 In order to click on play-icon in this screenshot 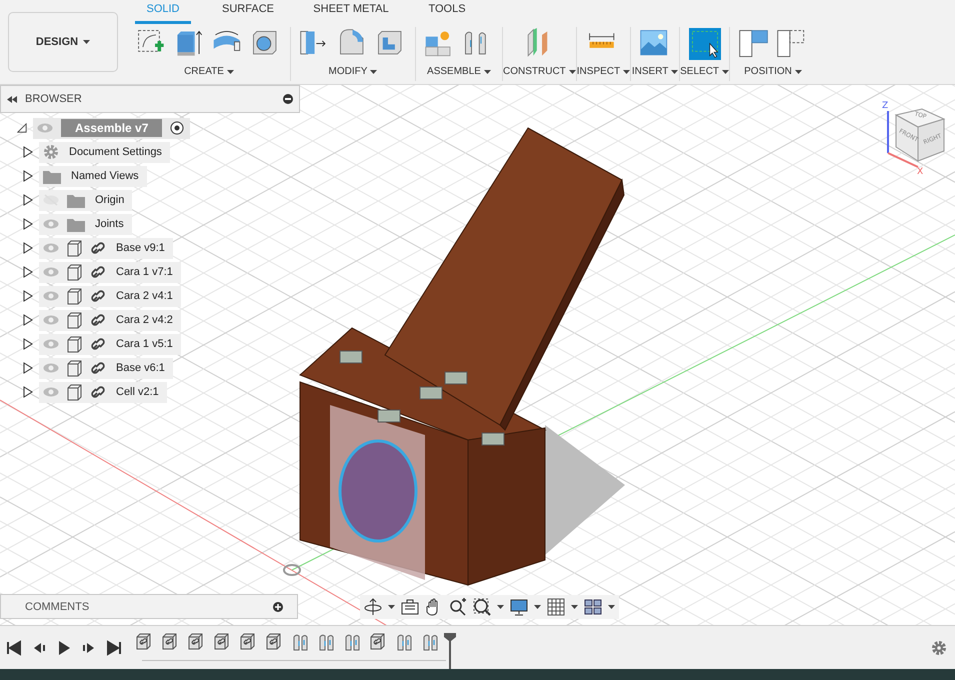, I will do `click(64, 648)`.